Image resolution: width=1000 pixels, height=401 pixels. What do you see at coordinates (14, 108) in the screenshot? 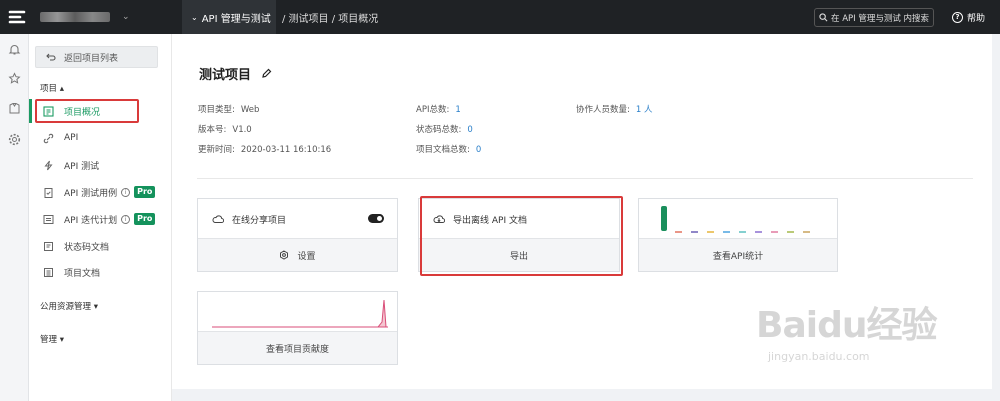
I see `shirt-icon` at bounding box center [14, 108].